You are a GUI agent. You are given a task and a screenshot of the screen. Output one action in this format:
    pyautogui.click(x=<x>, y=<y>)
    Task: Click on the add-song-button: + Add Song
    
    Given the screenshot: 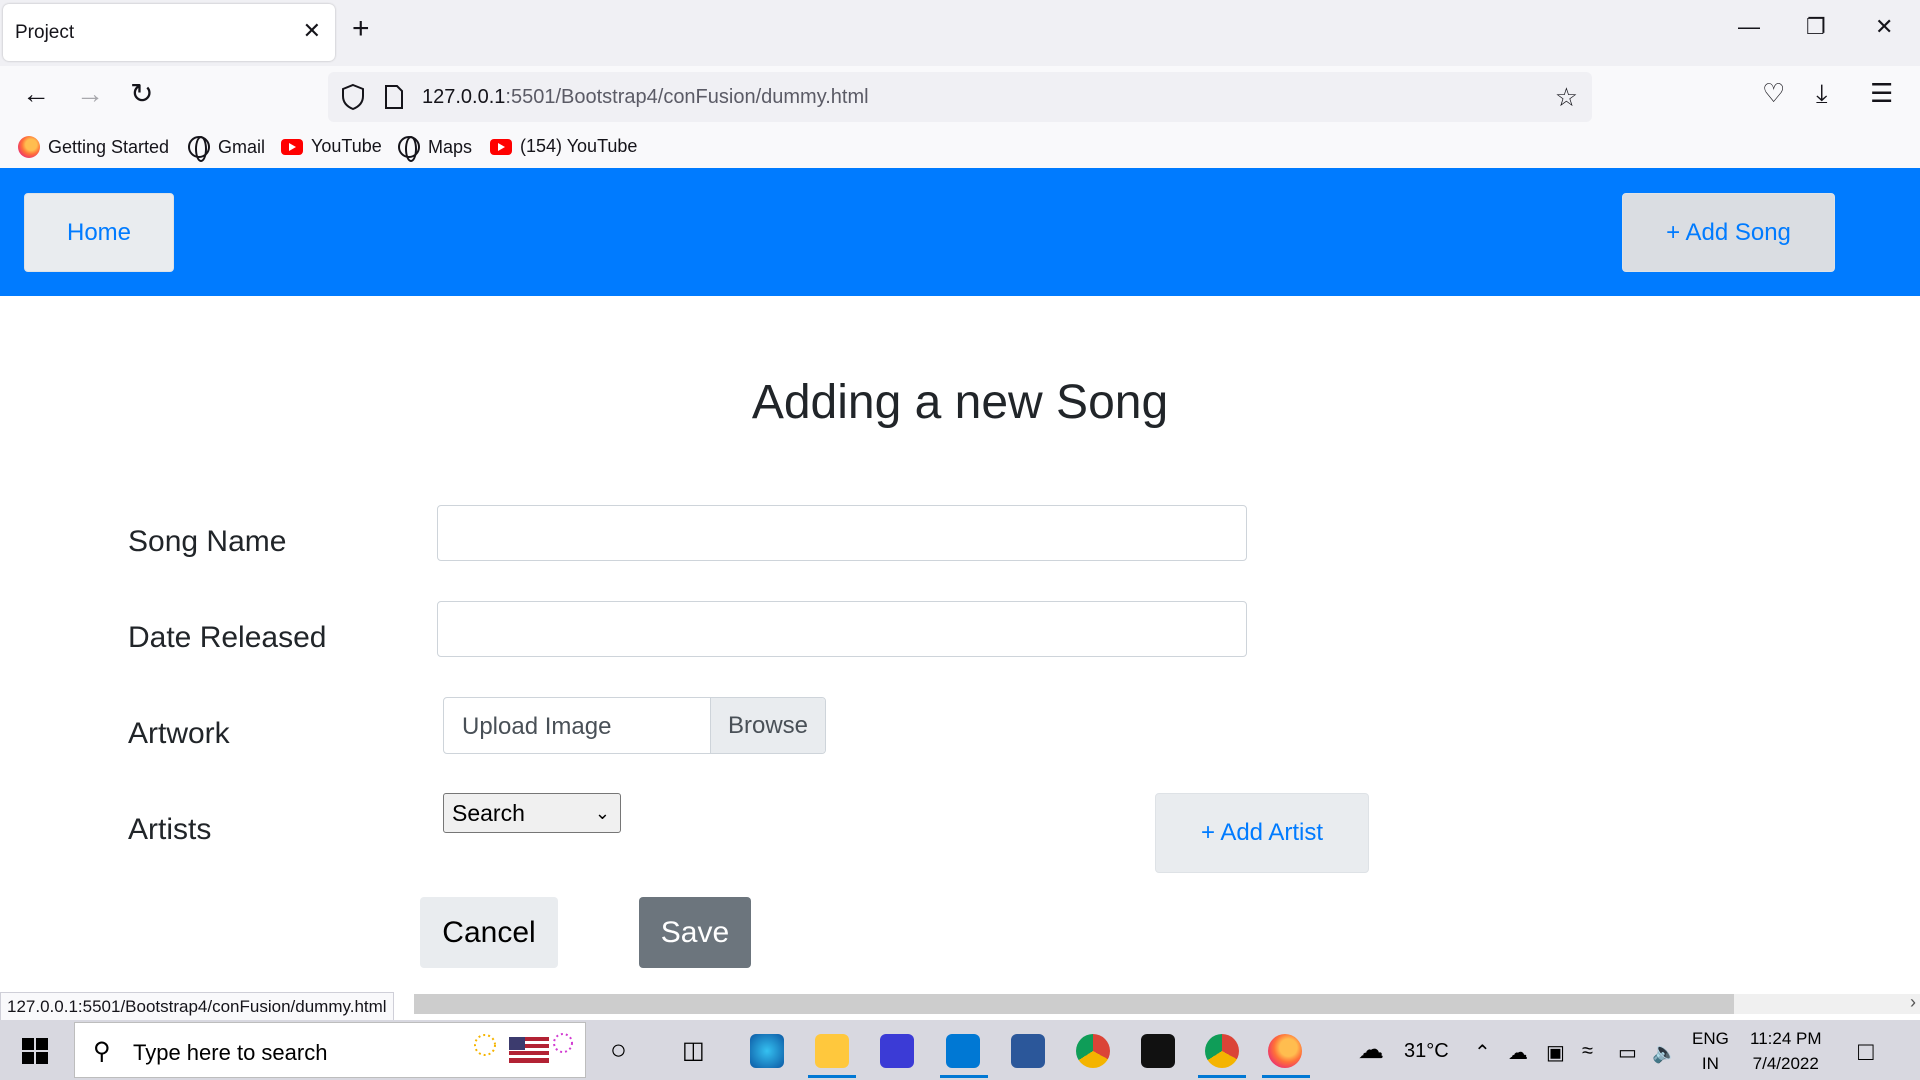 What is the action you would take?
    pyautogui.click(x=1728, y=232)
    